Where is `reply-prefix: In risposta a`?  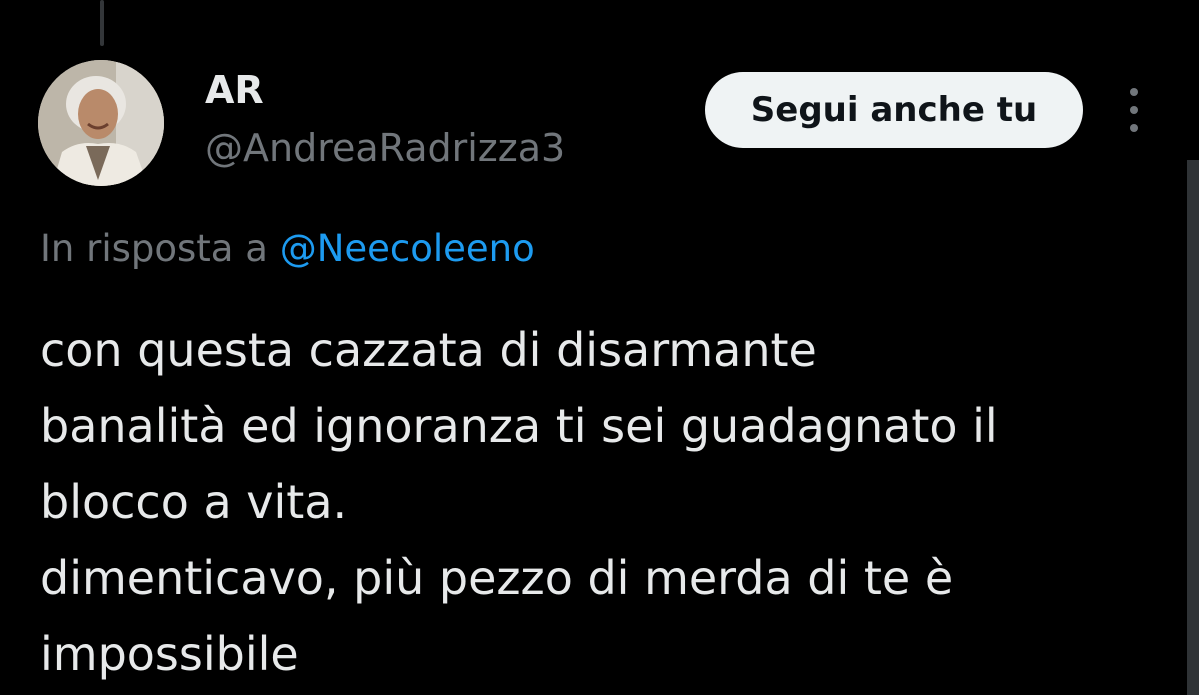 reply-prefix: In risposta a is located at coordinates (154, 248).